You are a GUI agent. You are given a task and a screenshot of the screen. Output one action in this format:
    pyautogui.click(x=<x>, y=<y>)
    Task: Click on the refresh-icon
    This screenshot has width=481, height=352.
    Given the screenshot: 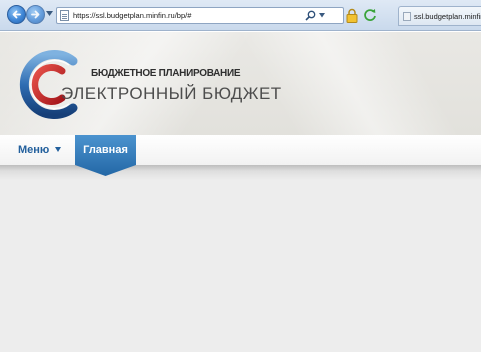 What is the action you would take?
    pyautogui.click(x=370, y=15)
    